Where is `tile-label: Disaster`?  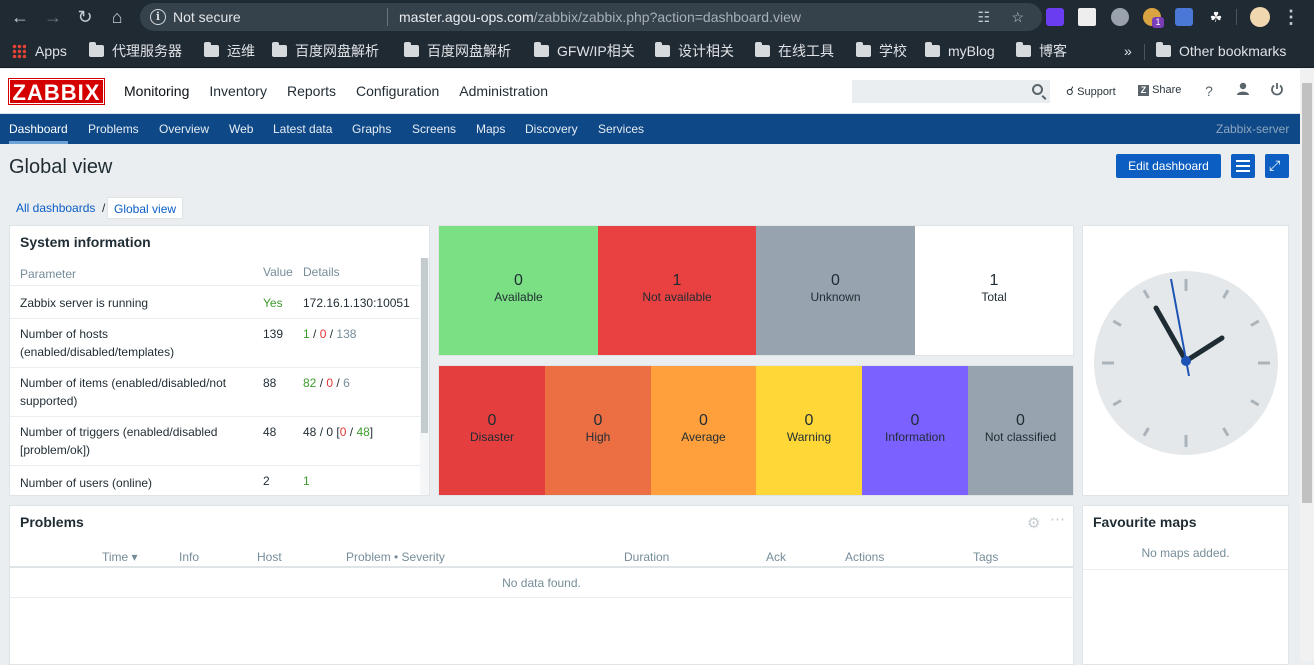 tile-label: Disaster is located at coordinates (491, 437).